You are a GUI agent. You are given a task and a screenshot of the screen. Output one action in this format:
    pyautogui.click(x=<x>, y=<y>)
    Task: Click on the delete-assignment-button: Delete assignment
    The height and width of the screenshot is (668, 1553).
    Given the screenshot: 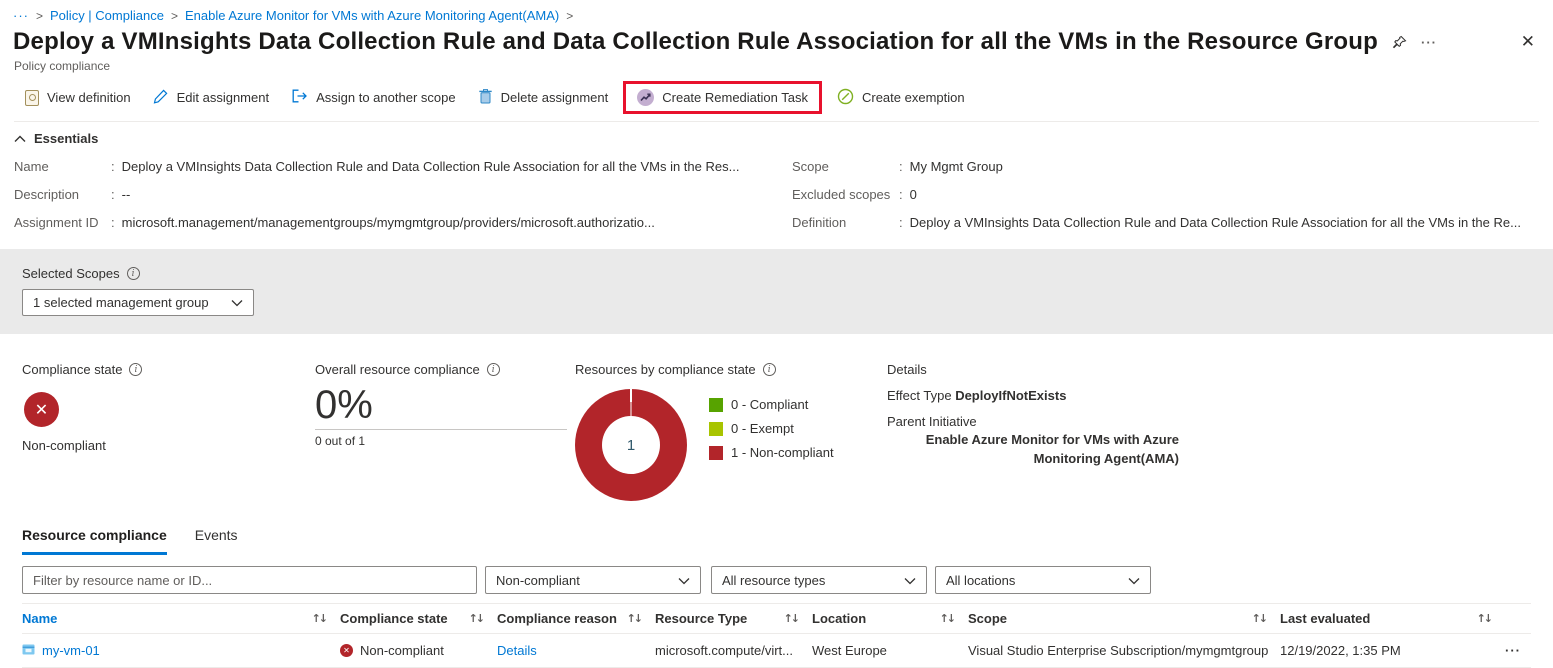 What is the action you would take?
    pyautogui.click(x=543, y=97)
    